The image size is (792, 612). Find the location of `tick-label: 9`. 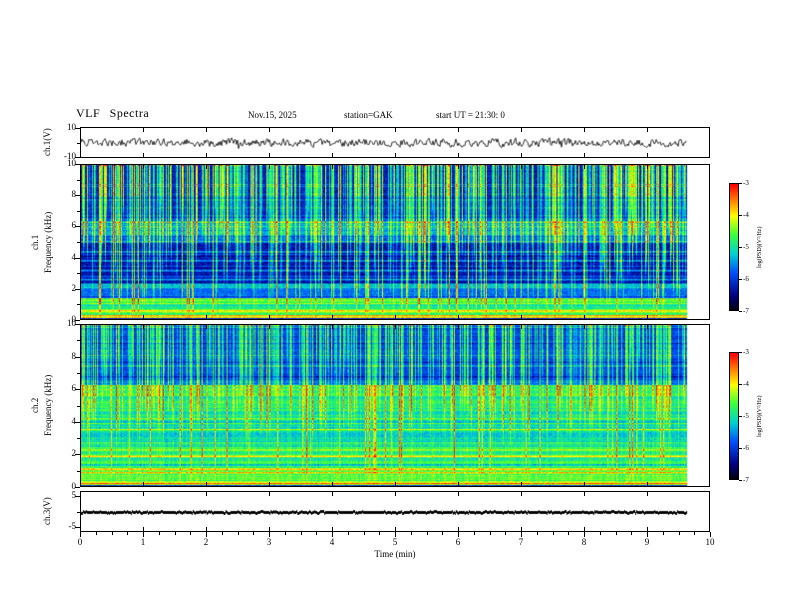

tick-label: 9 is located at coordinates (647, 542).